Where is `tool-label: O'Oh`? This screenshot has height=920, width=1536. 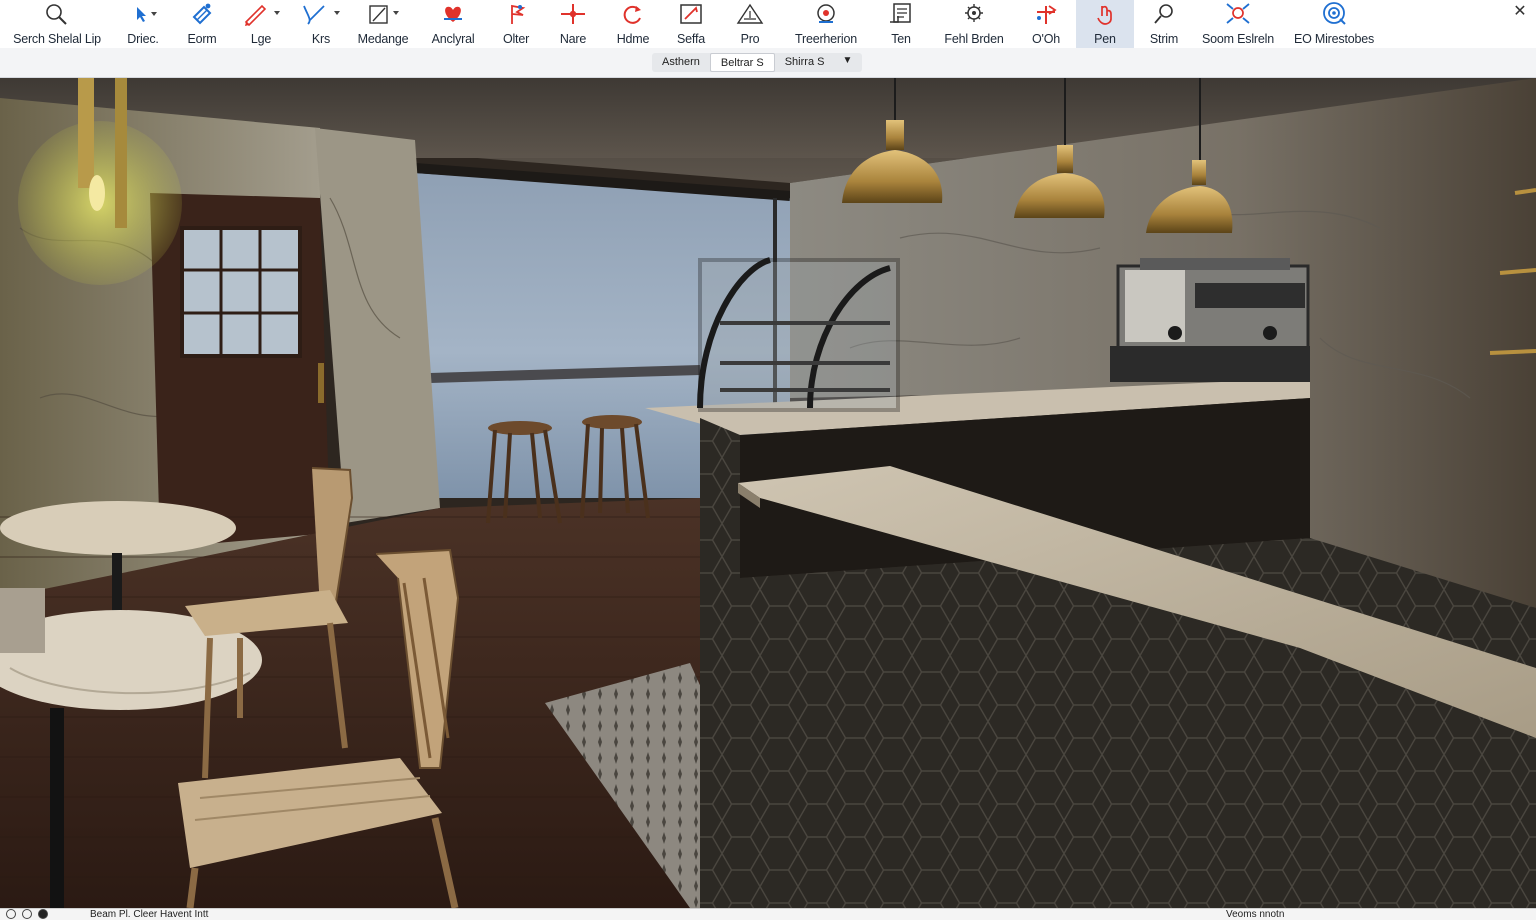 tool-label: O'Oh is located at coordinates (1046, 39).